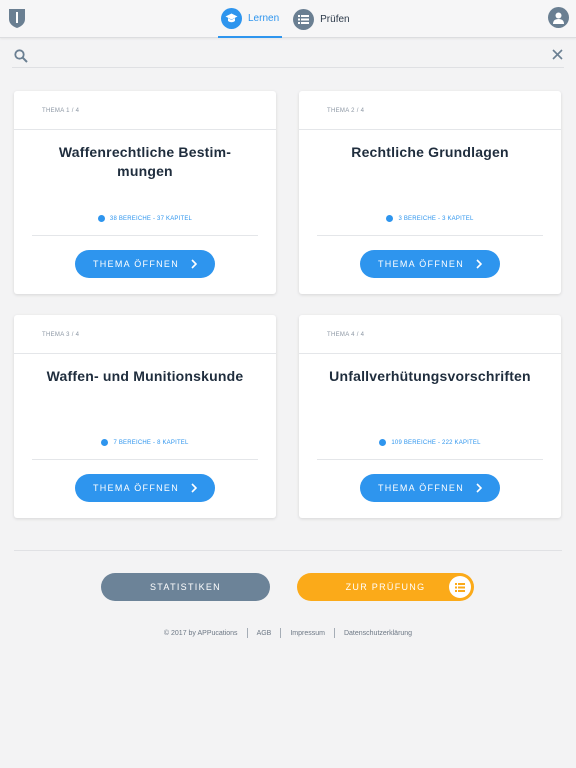 This screenshot has height=768, width=576. I want to click on card-meta: 7 BEREICHE - 8 KAPITEL, so click(145, 442).